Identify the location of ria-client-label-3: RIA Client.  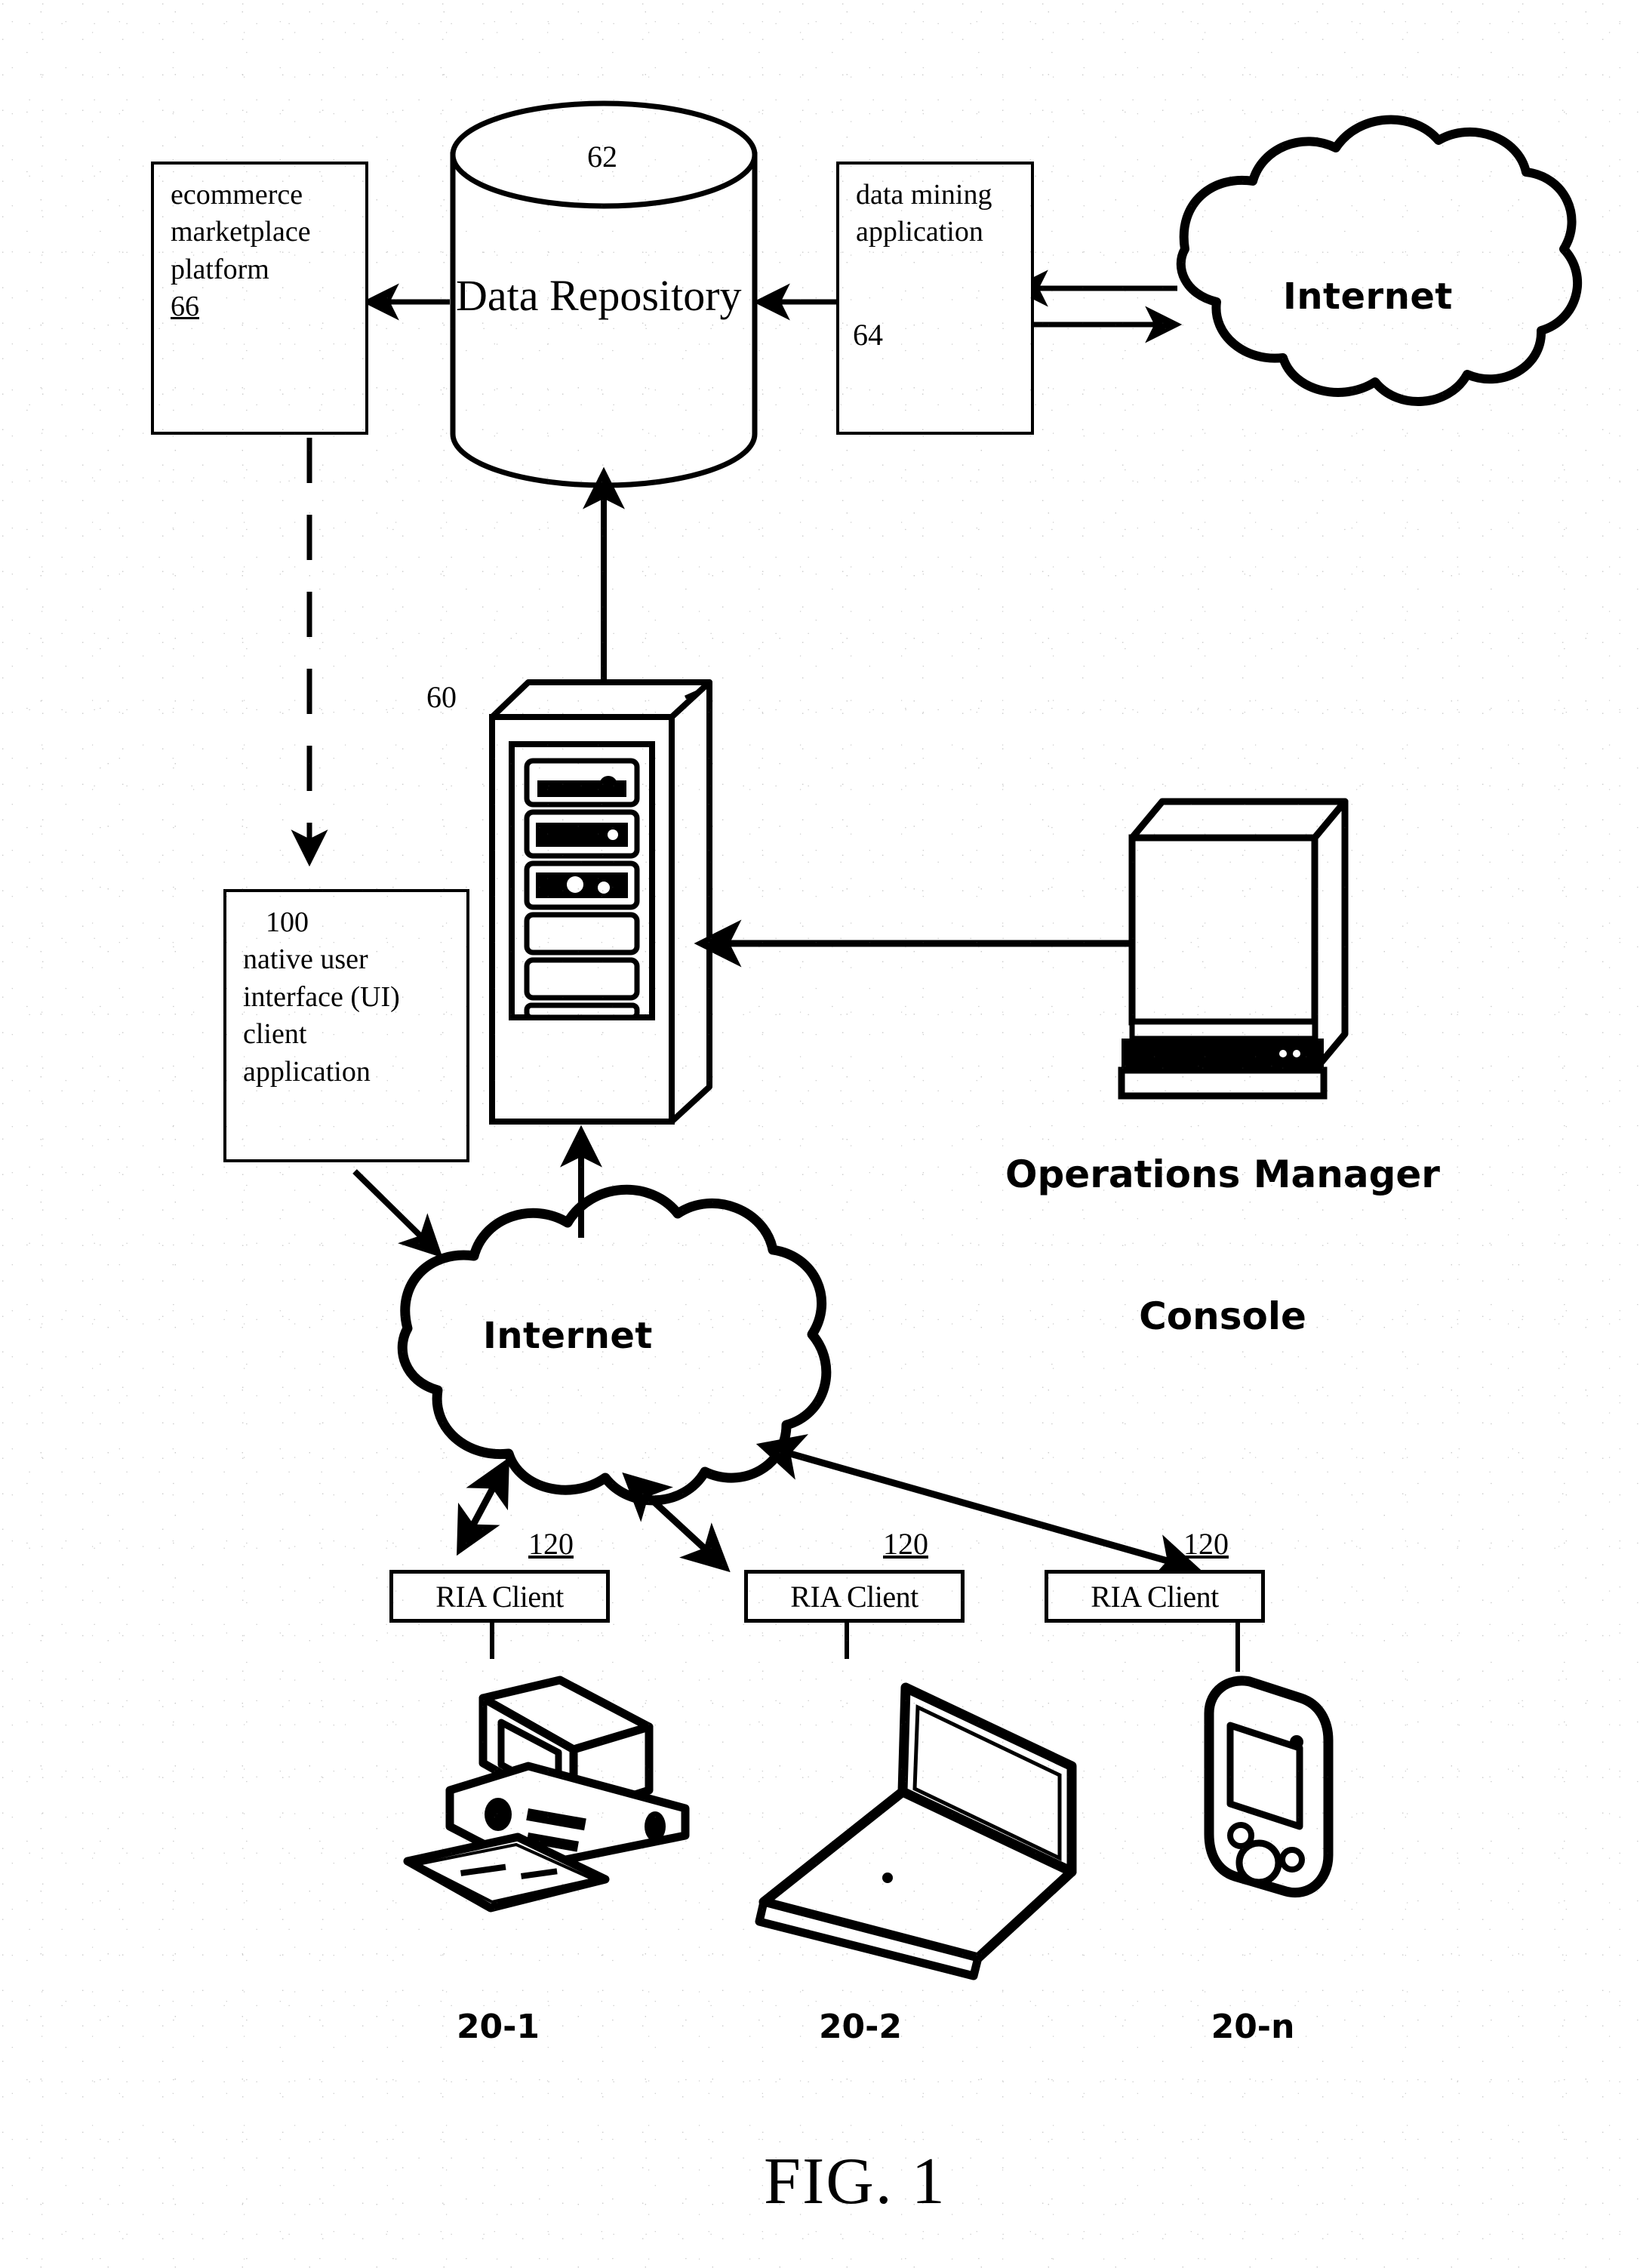
(1155, 1596).